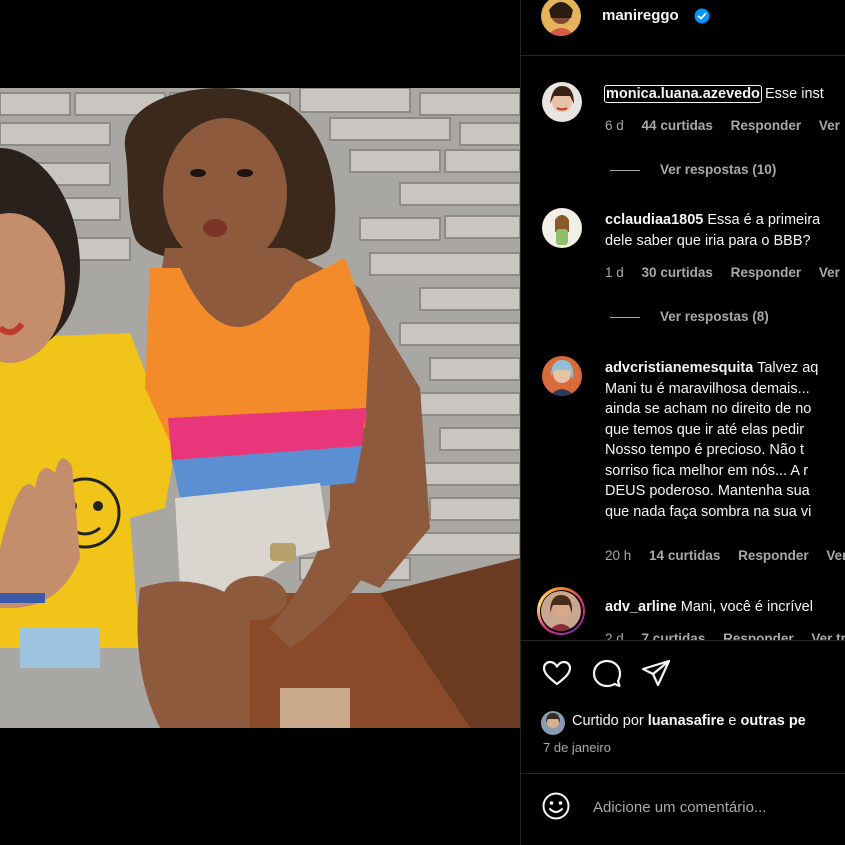  I want to click on comment-time: 1 d, so click(614, 272).